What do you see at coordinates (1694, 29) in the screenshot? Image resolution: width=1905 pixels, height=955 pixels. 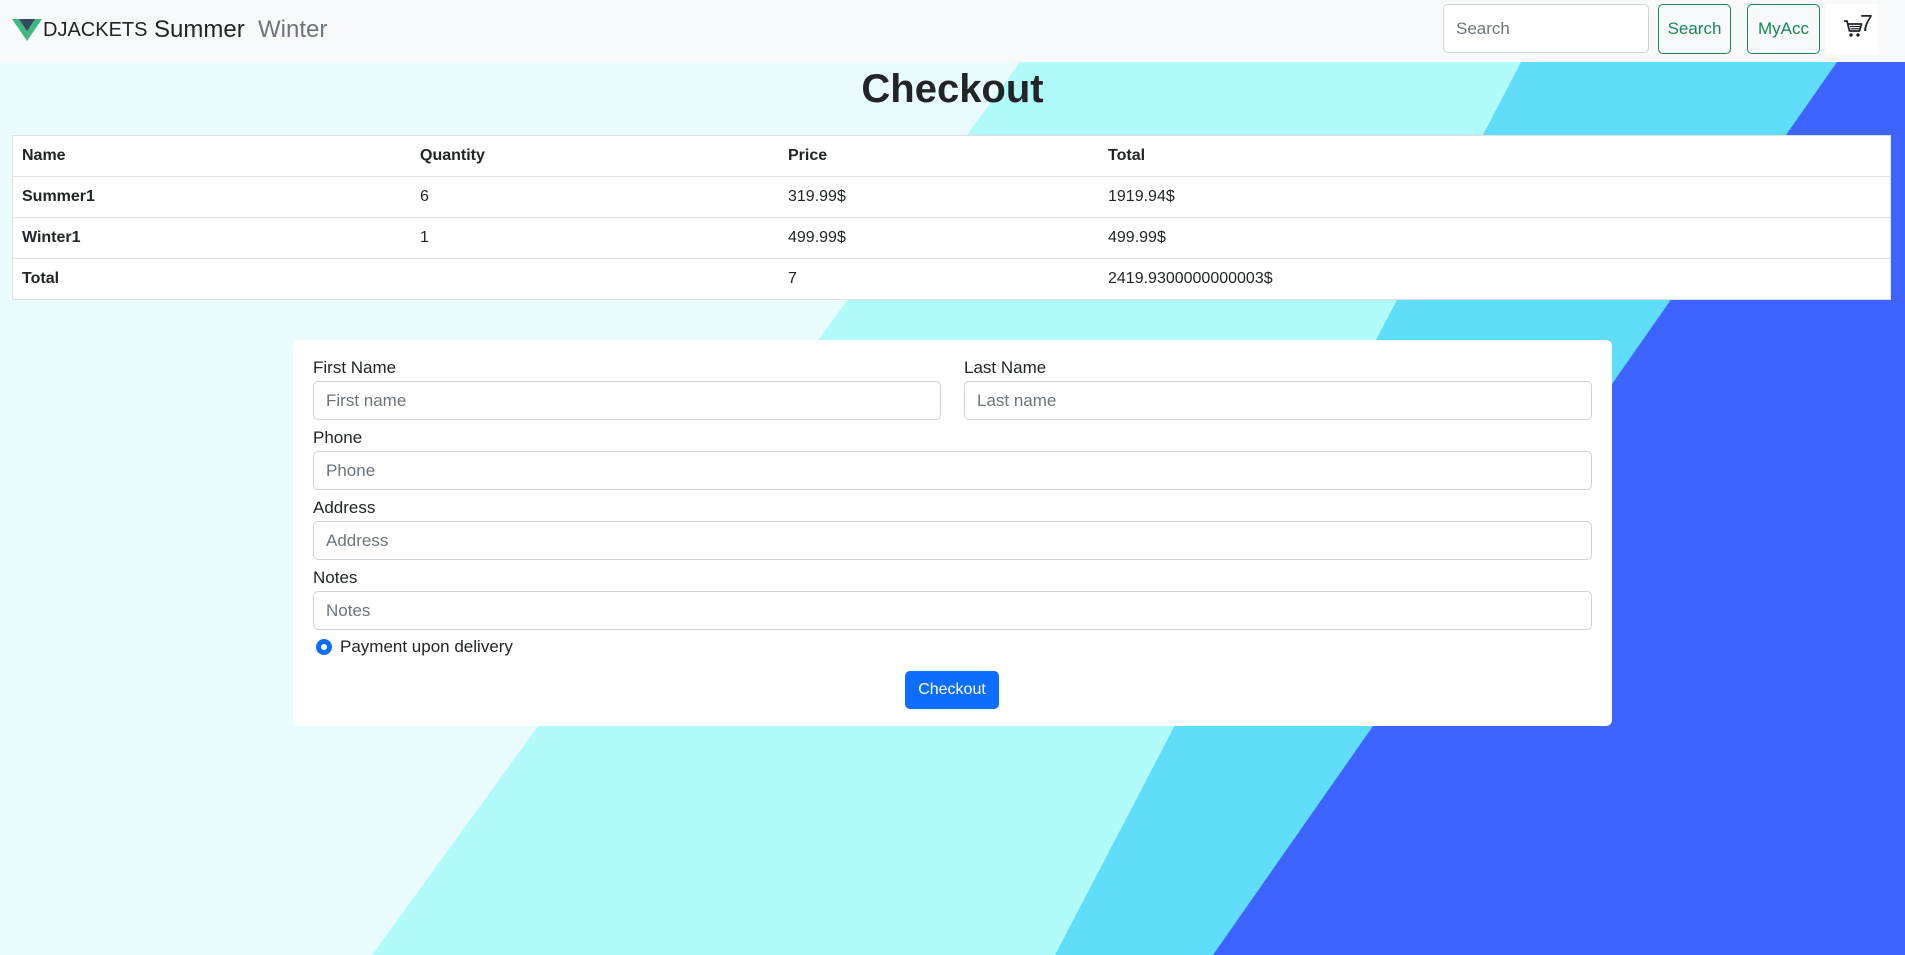 I see `search-button: Search` at bounding box center [1694, 29].